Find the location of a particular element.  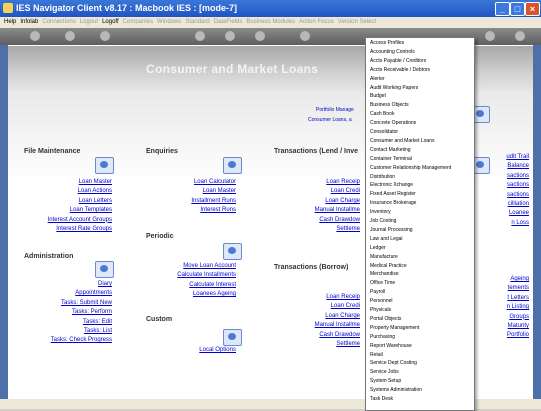

dropdown-item: Container Terminal is located at coordinates (391, 159).